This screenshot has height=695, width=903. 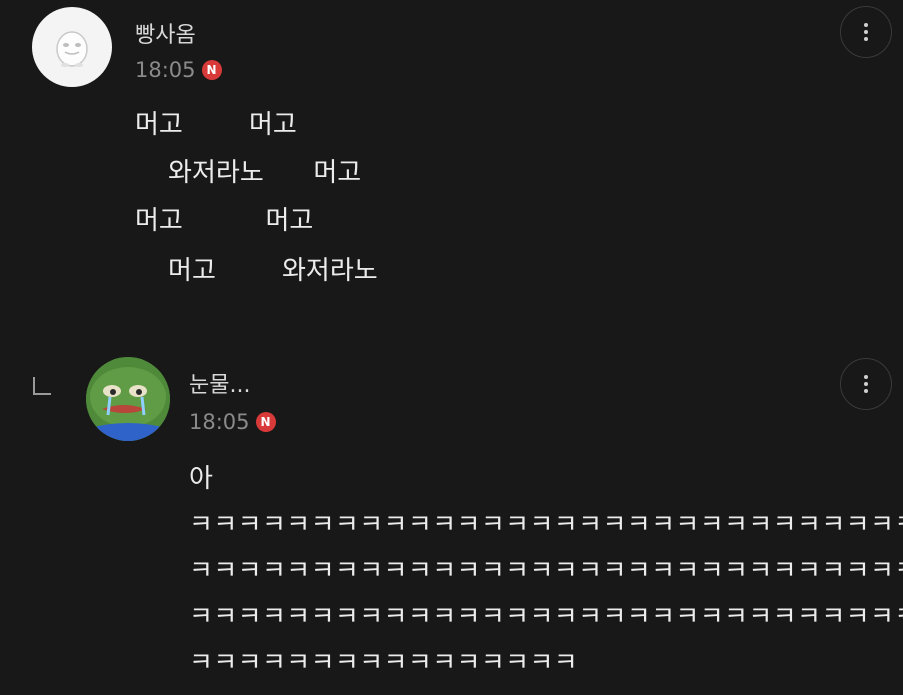 I want to click on comment-text-line: 와저라노 머고, so click(x=248, y=173).